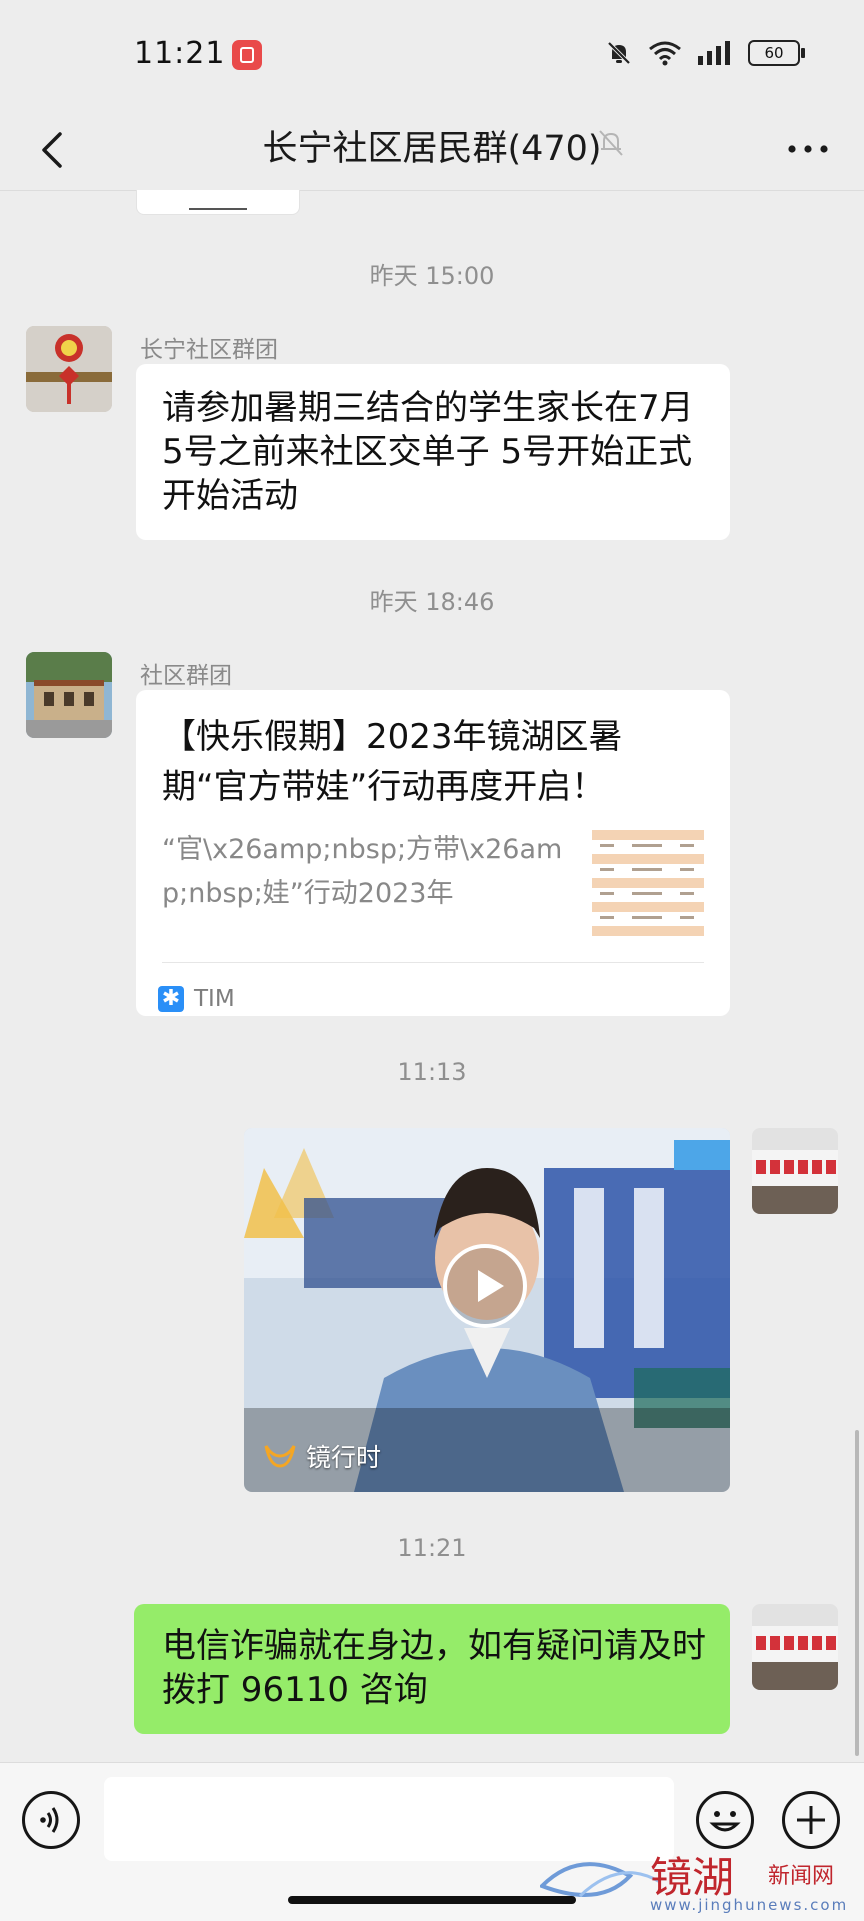 This screenshot has width=864, height=1921. I want to click on voice-icon, so click(51, 1820).